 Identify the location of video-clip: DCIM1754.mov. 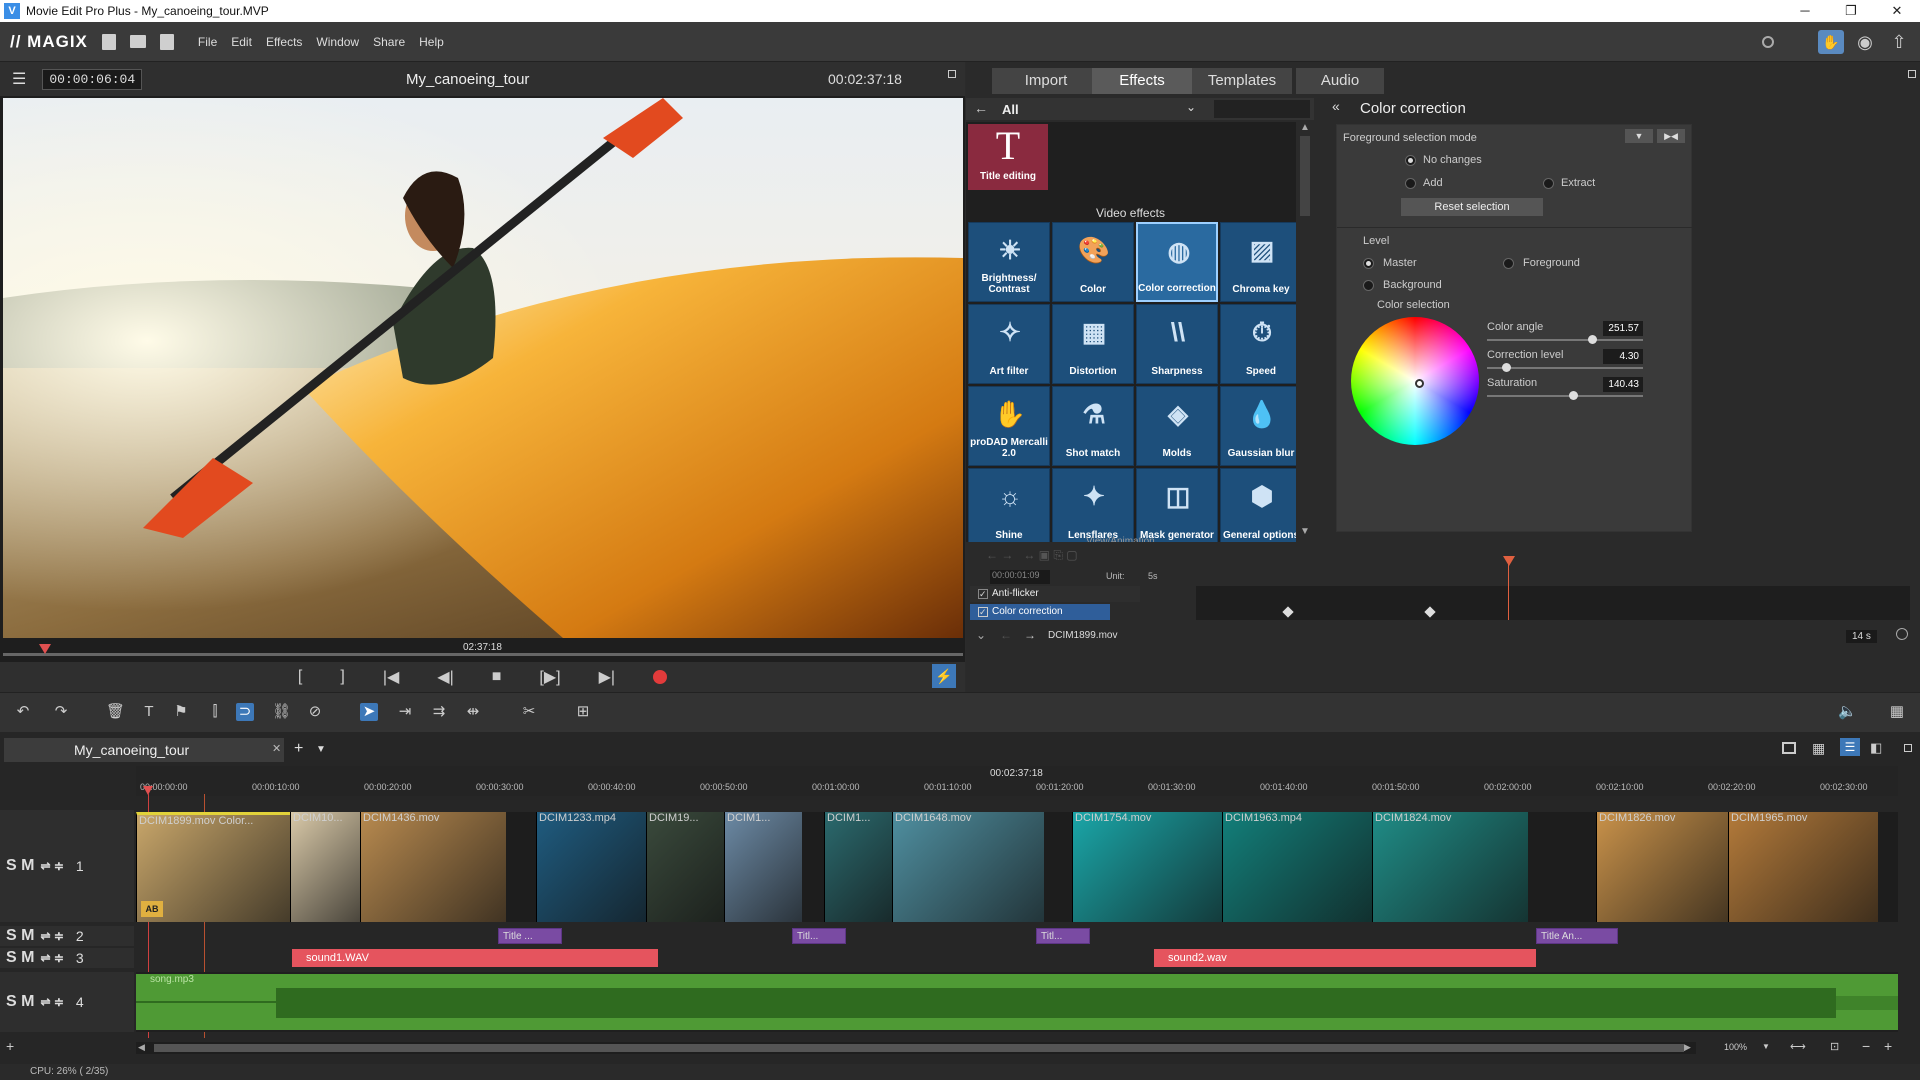
(1147, 867).